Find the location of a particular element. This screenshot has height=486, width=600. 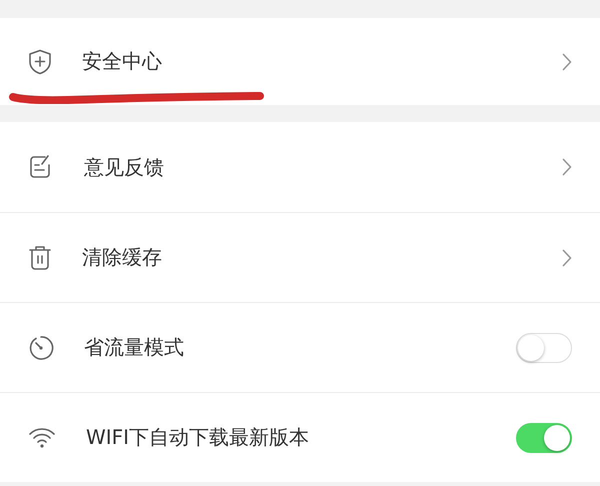

setting-label: 意见反馈 is located at coordinates (124, 167).